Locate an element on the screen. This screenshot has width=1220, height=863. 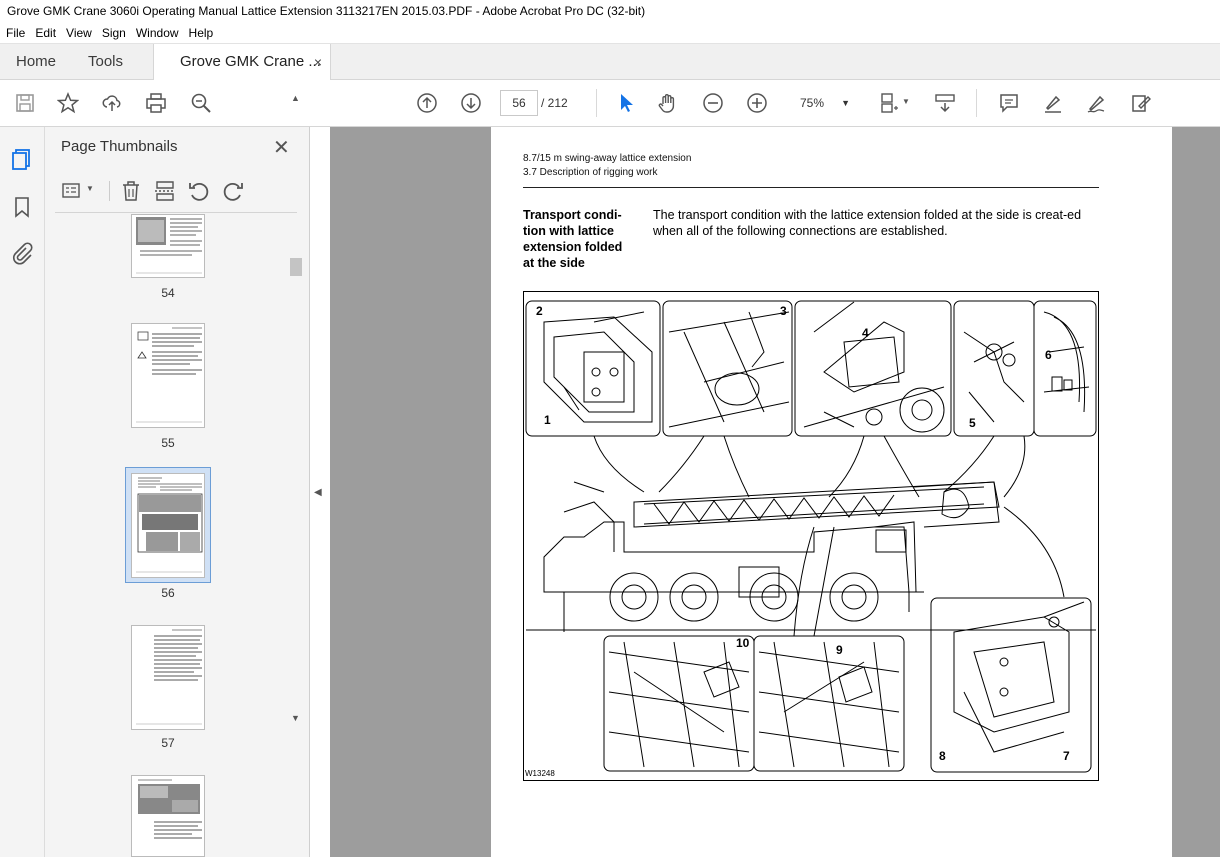
callout-label: 1 is located at coordinates (547, 420).